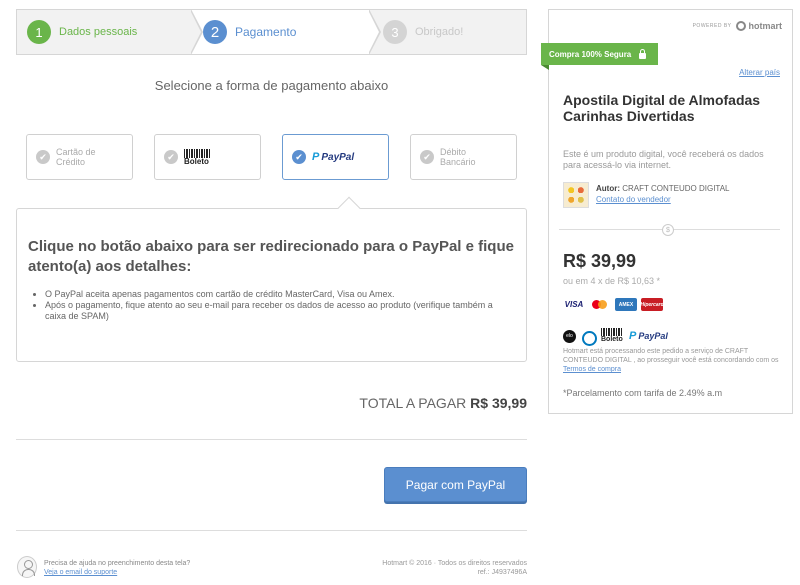 This screenshot has width=800, height=585. Describe the element at coordinates (271, 403) in the screenshot. I see `total-to-pay: TOTAL A PAGAR R$ 39,99` at that location.